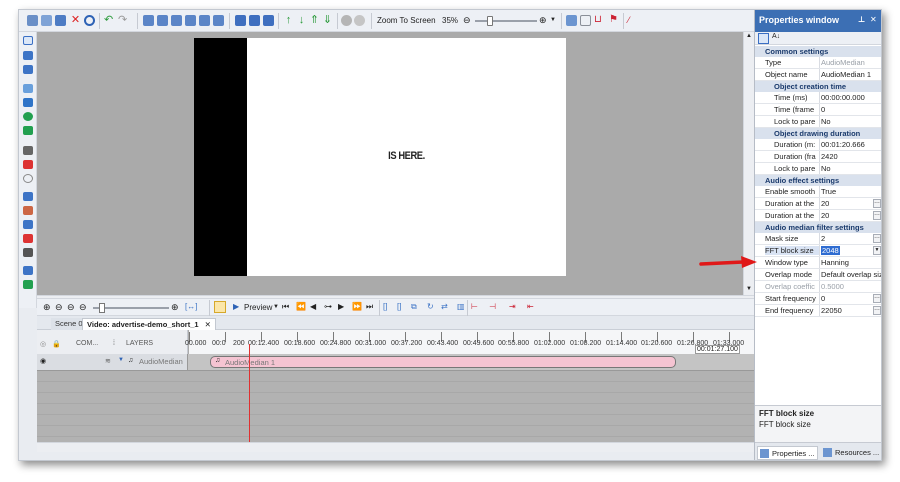 Image resolution: width=900 pixels, height=482 pixels. I want to click on scroll-down-icon: ▼, so click(749, 289).